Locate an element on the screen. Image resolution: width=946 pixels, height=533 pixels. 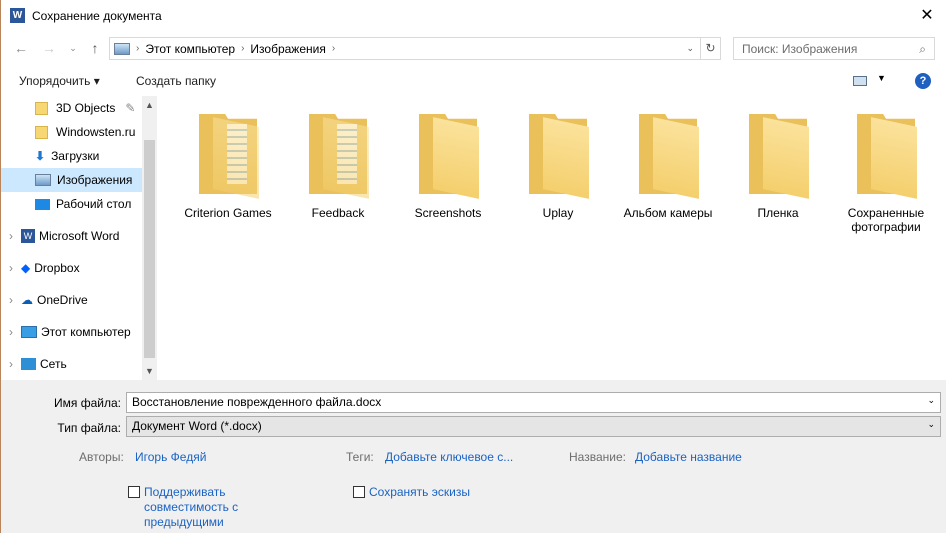
folder-item: Criterion Games is located at coordinates (228, 167).